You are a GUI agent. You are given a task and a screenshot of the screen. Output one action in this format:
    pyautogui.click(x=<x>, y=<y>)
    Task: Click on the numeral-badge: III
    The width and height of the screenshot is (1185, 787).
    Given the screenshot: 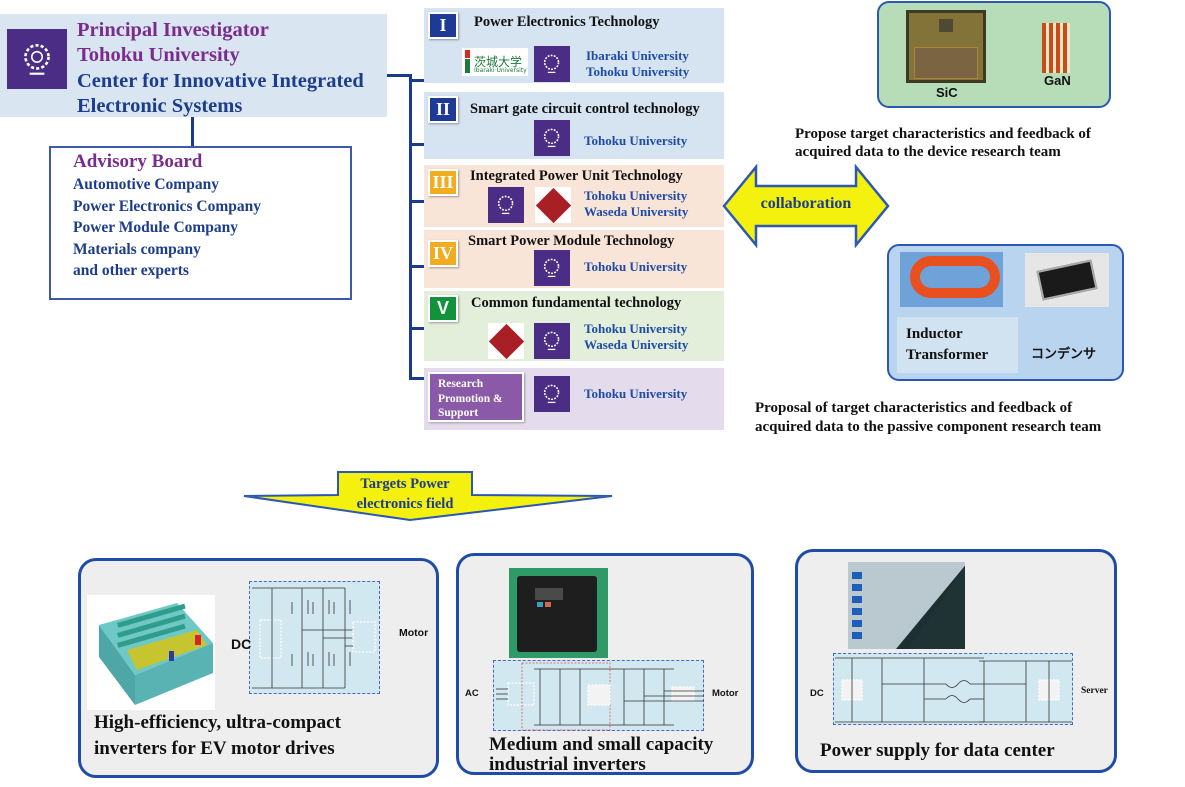 What is the action you would take?
    pyautogui.click(x=443, y=182)
    